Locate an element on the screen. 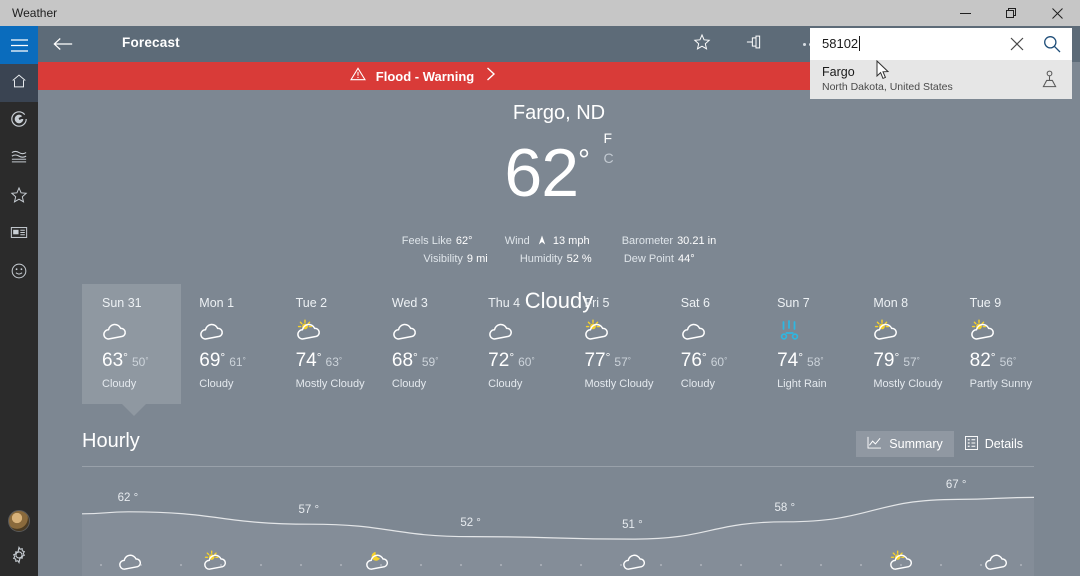 The width and height of the screenshot is (1080, 576). star-icon is located at coordinates (19, 197).